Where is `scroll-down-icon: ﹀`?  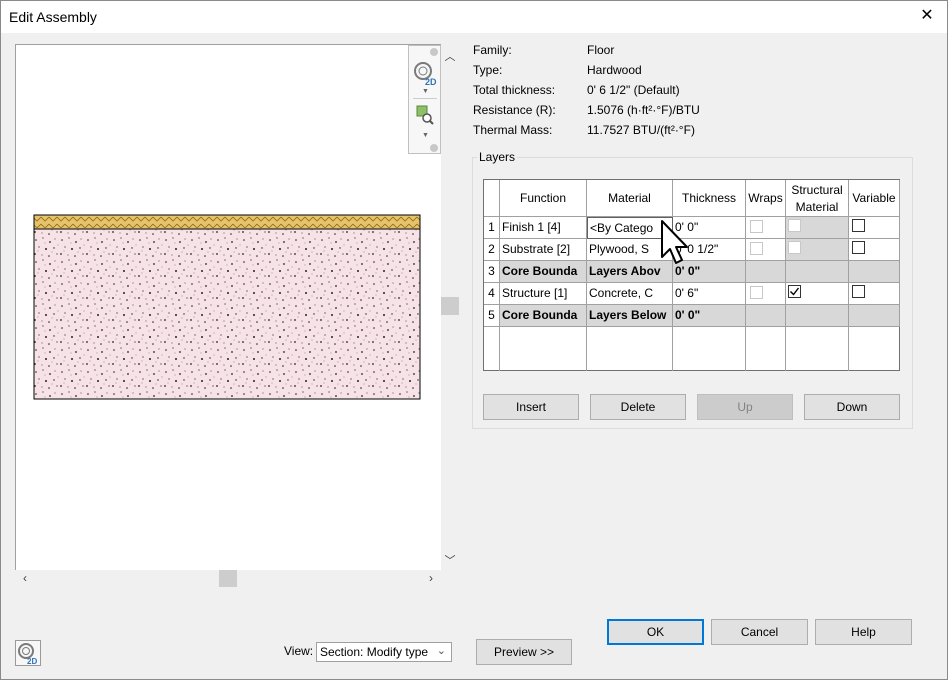 scroll-down-icon: ﹀ is located at coordinates (450, 560).